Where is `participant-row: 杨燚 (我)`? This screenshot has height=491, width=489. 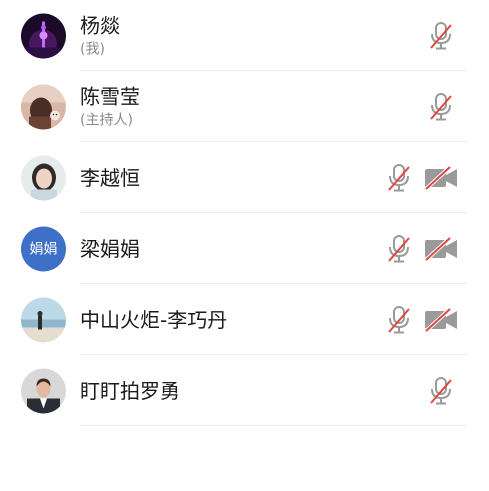
participant-row: 杨燚 (我) is located at coordinates (244, 35).